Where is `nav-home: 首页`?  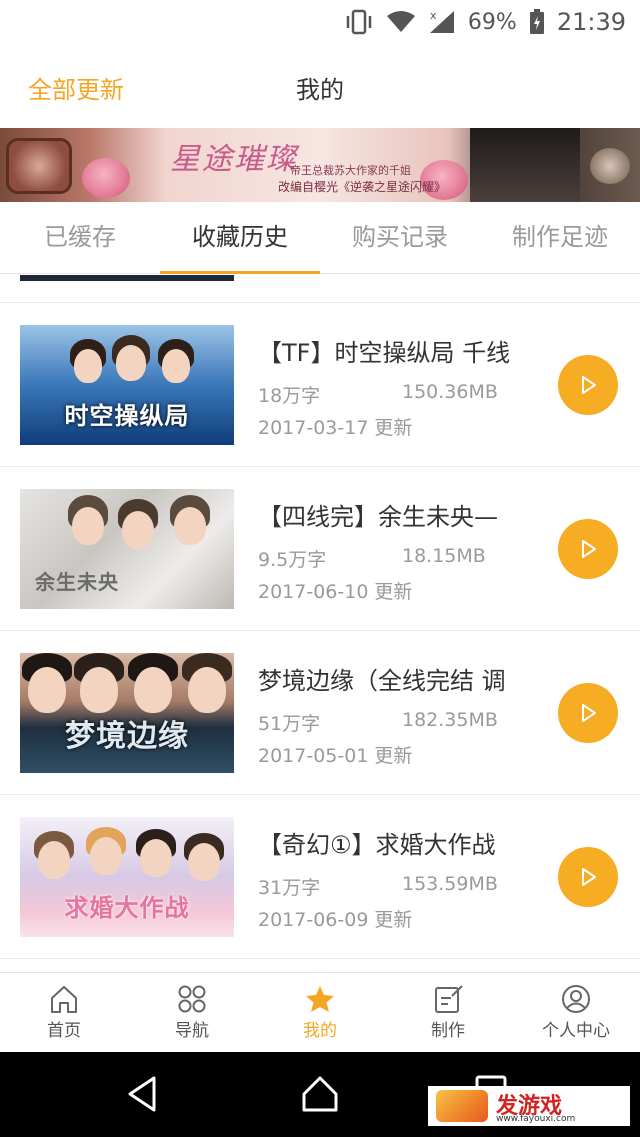 nav-home: 首页 is located at coordinates (64, 1012).